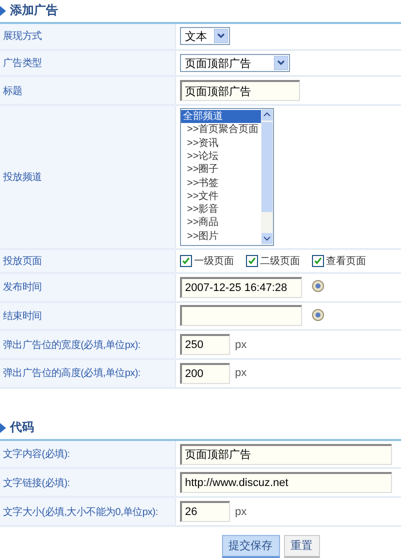  What do you see at coordinates (205, 373) in the screenshot?
I see `input-field: 200` at bounding box center [205, 373].